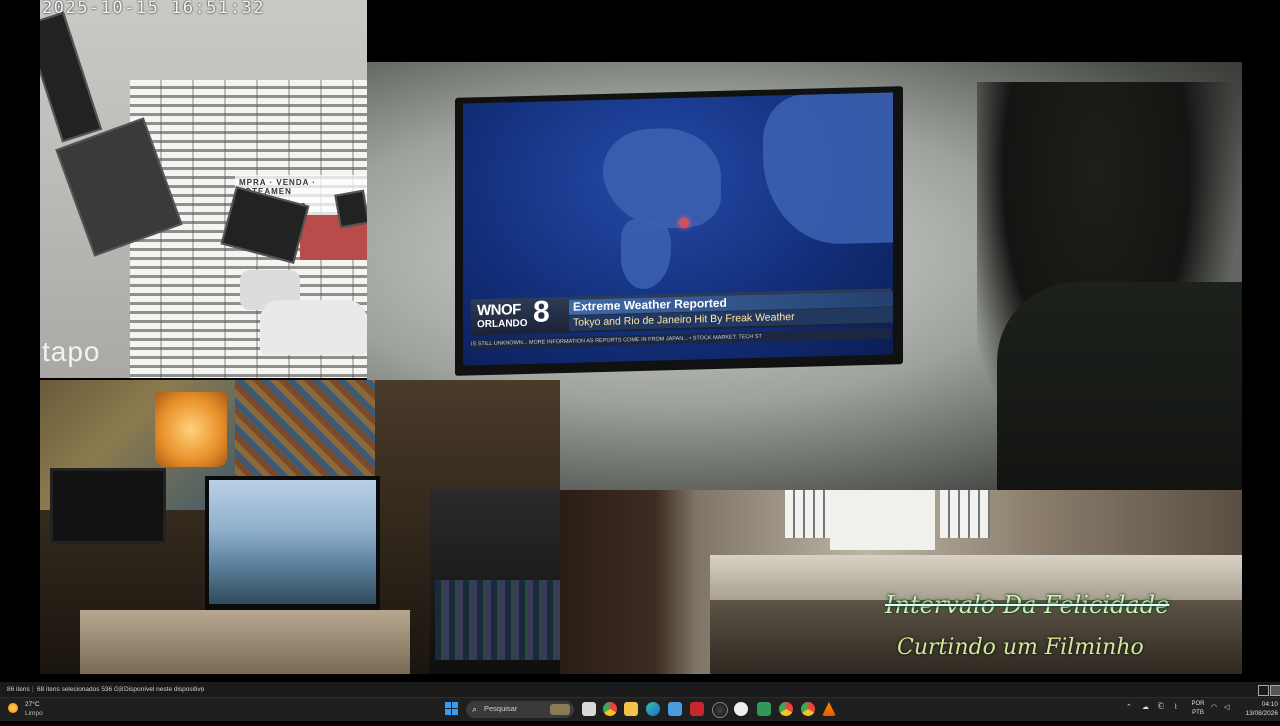 The height and width of the screenshot is (726, 1280). What do you see at coordinates (1175, 714) in the screenshot?
I see `mic-icon: ⌇` at bounding box center [1175, 714].